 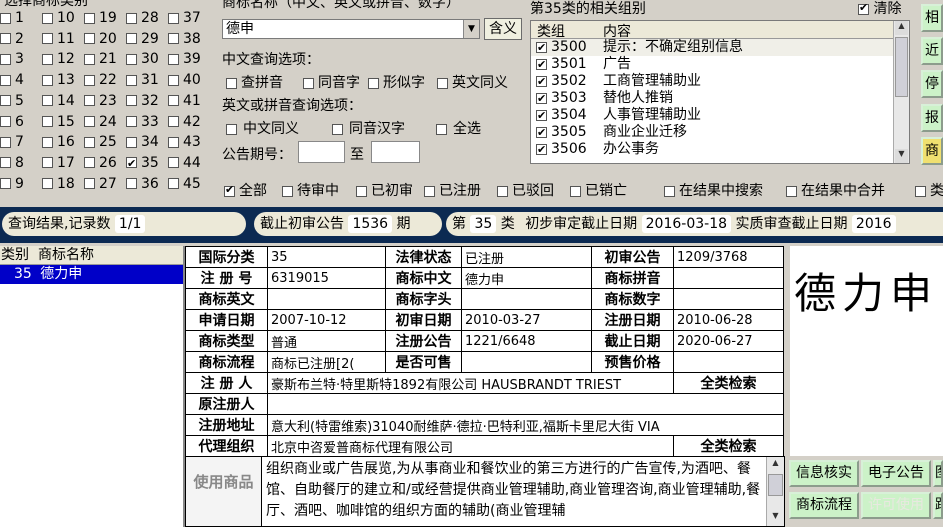 What do you see at coordinates (458, 128) in the screenshot?
I see `en-option-2: 全选` at bounding box center [458, 128].